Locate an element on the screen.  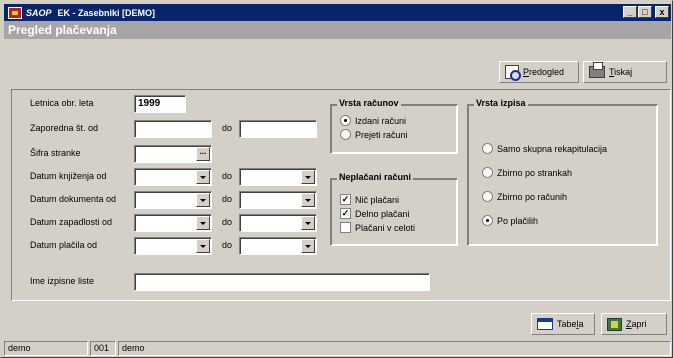
check-not-paid: ✓ Nič plačani is located at coordinates (369, 199).